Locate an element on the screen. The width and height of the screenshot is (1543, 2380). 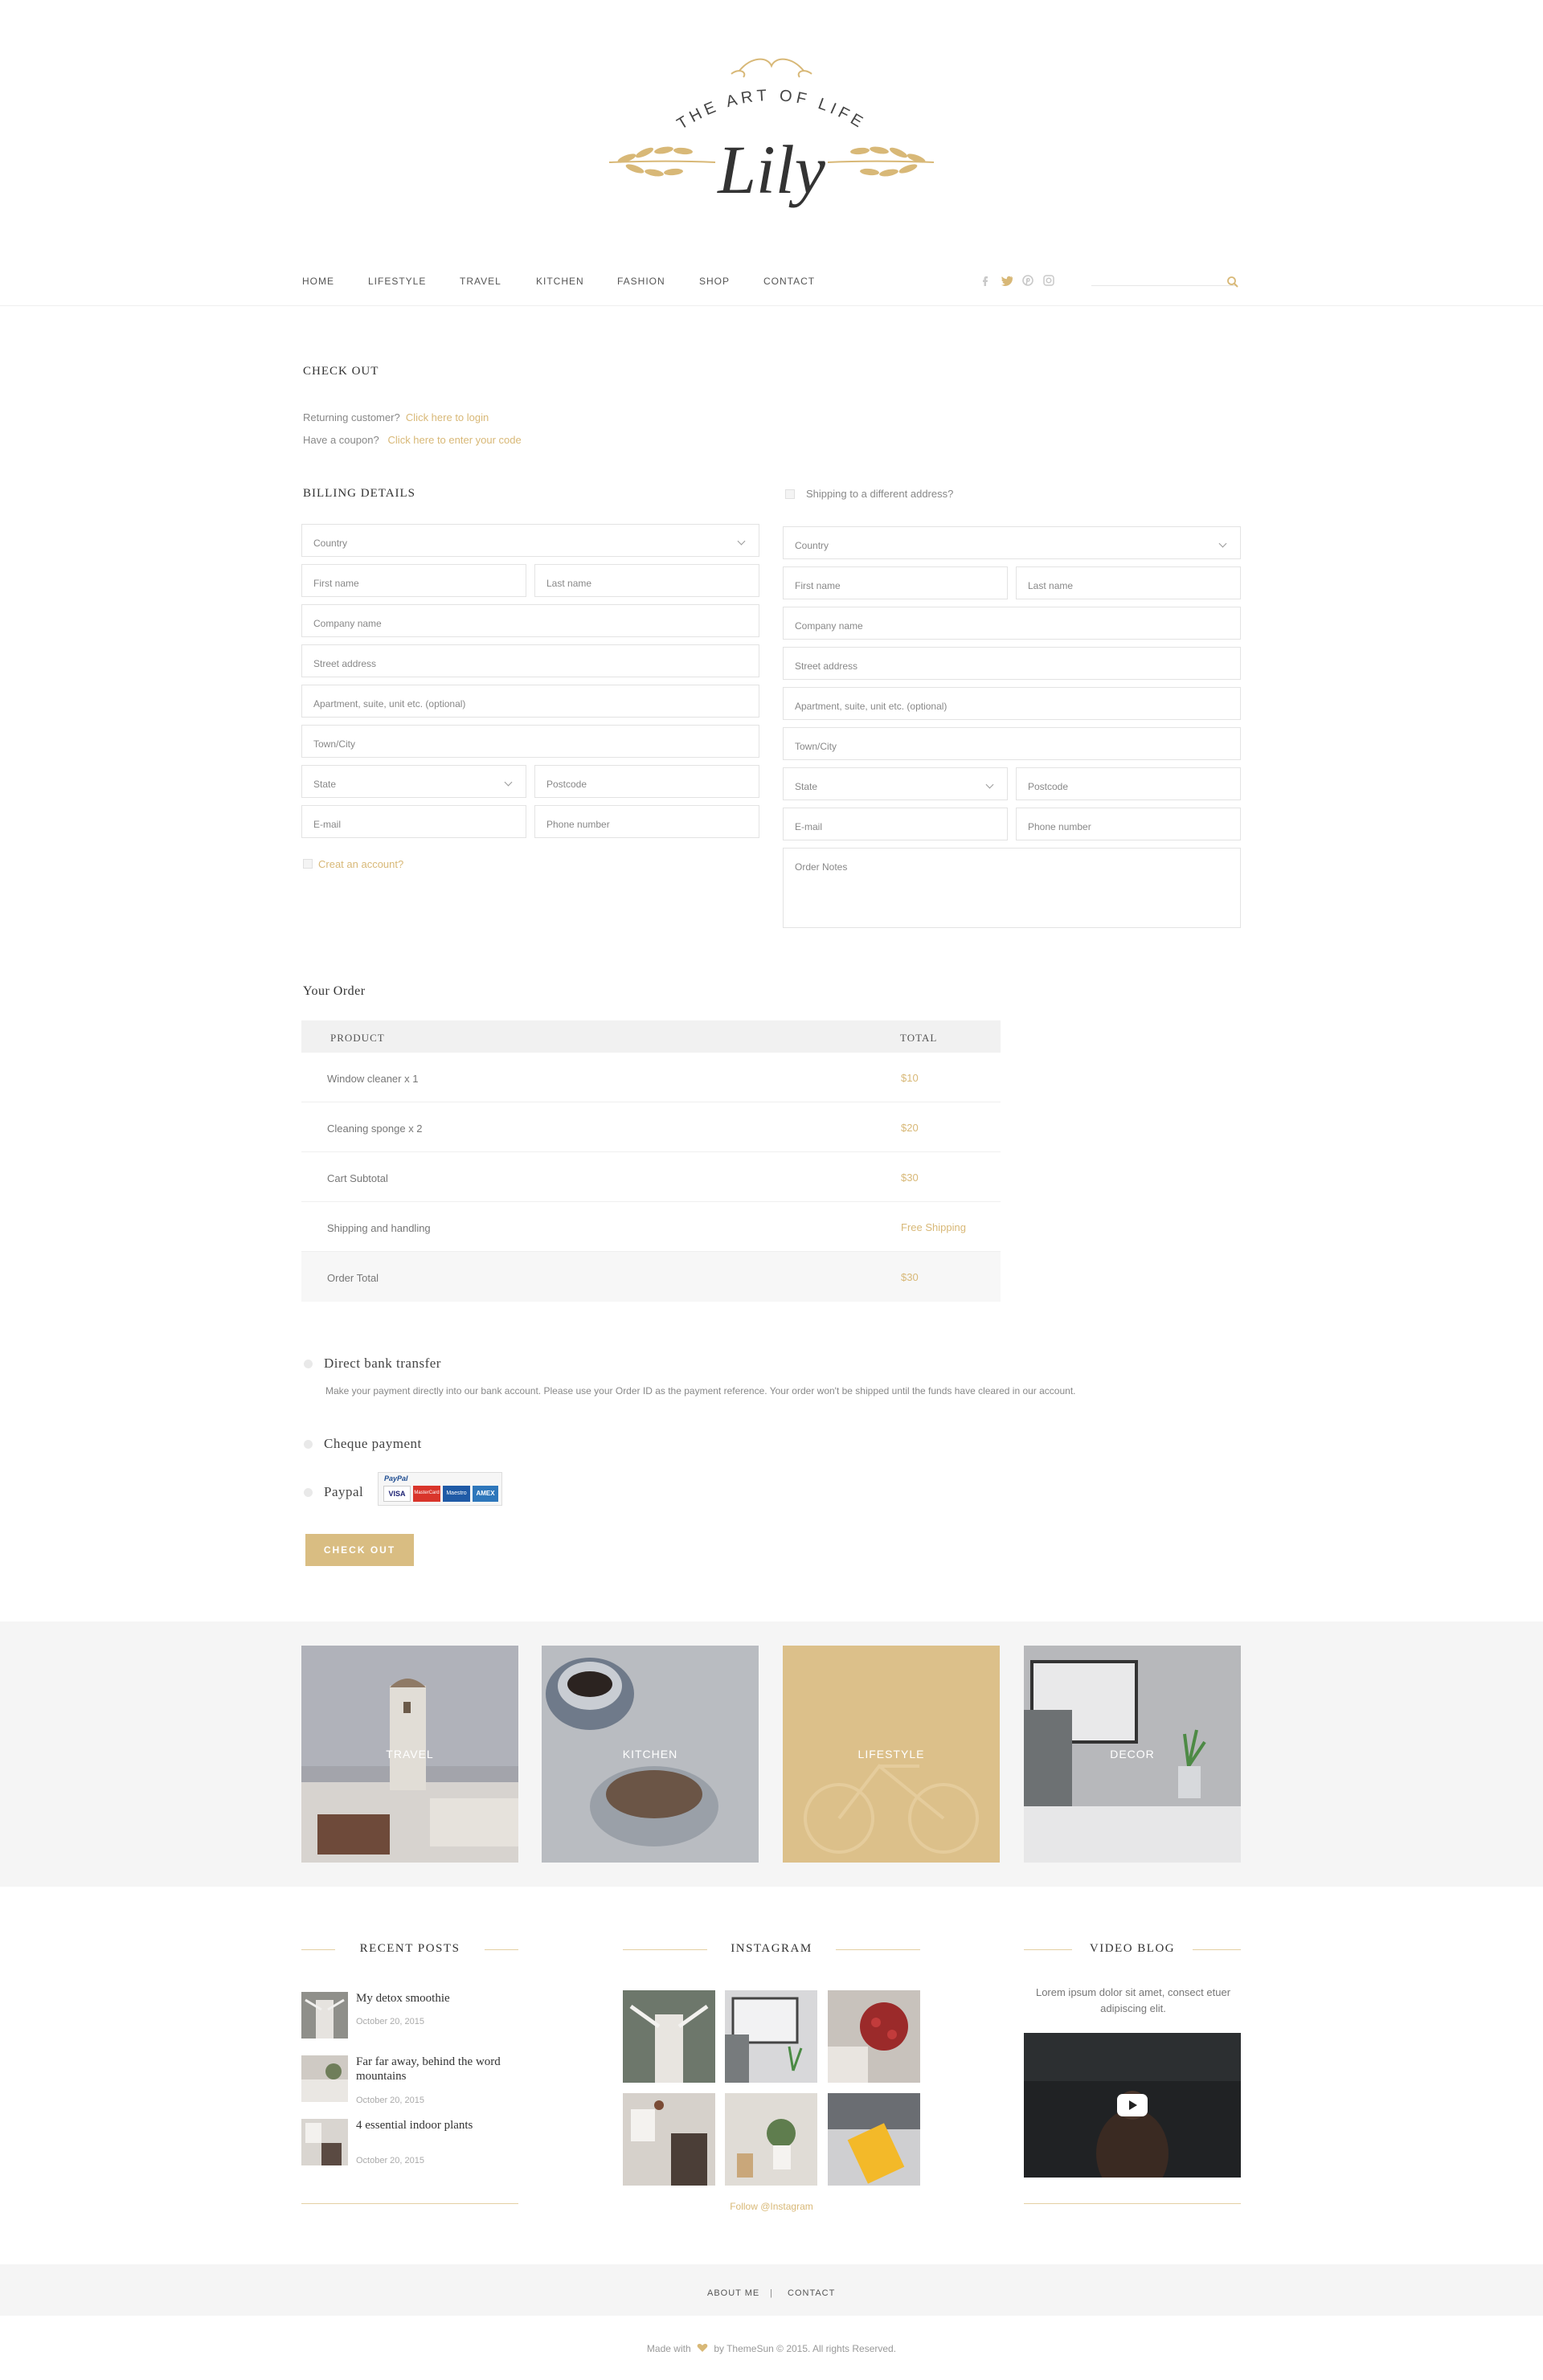
cheque-label: Cheque payment is located at coordinates (373, 1444).